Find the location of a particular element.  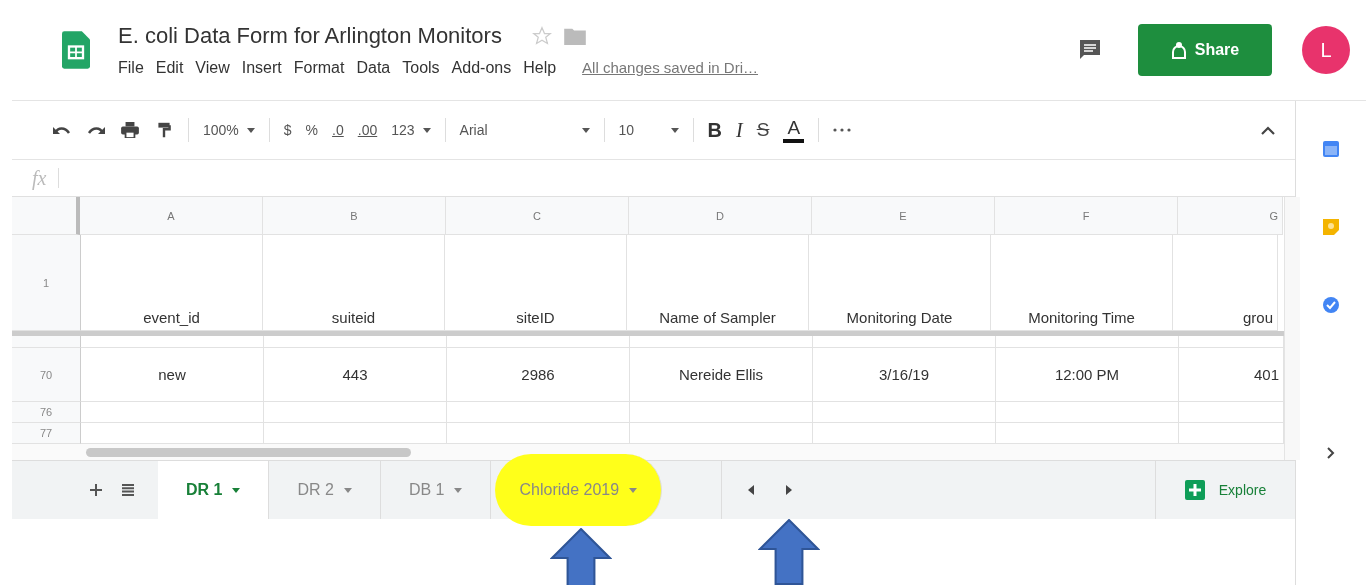

row-number: 76 is located at coordinates (46, 412).